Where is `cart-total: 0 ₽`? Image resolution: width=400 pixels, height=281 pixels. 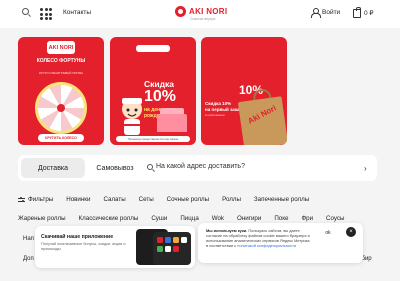 cart-total: 0 ₽ is located at coordinates (369, 13).